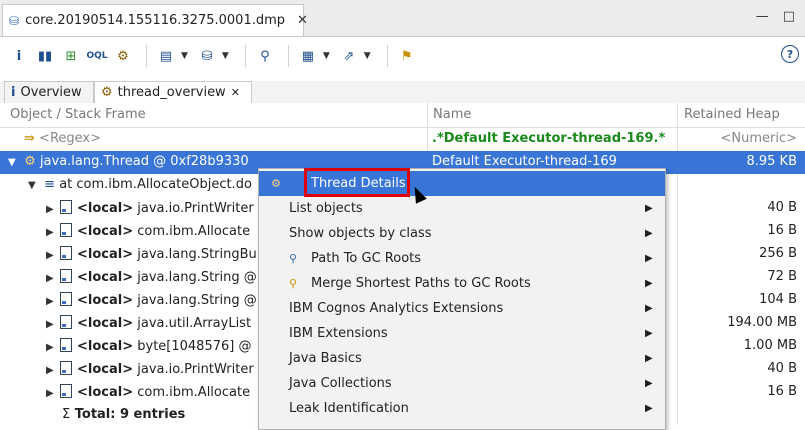 The width and height of the screenshot is (805, 430). I want to click on help-button: ?, so click(790, 54).